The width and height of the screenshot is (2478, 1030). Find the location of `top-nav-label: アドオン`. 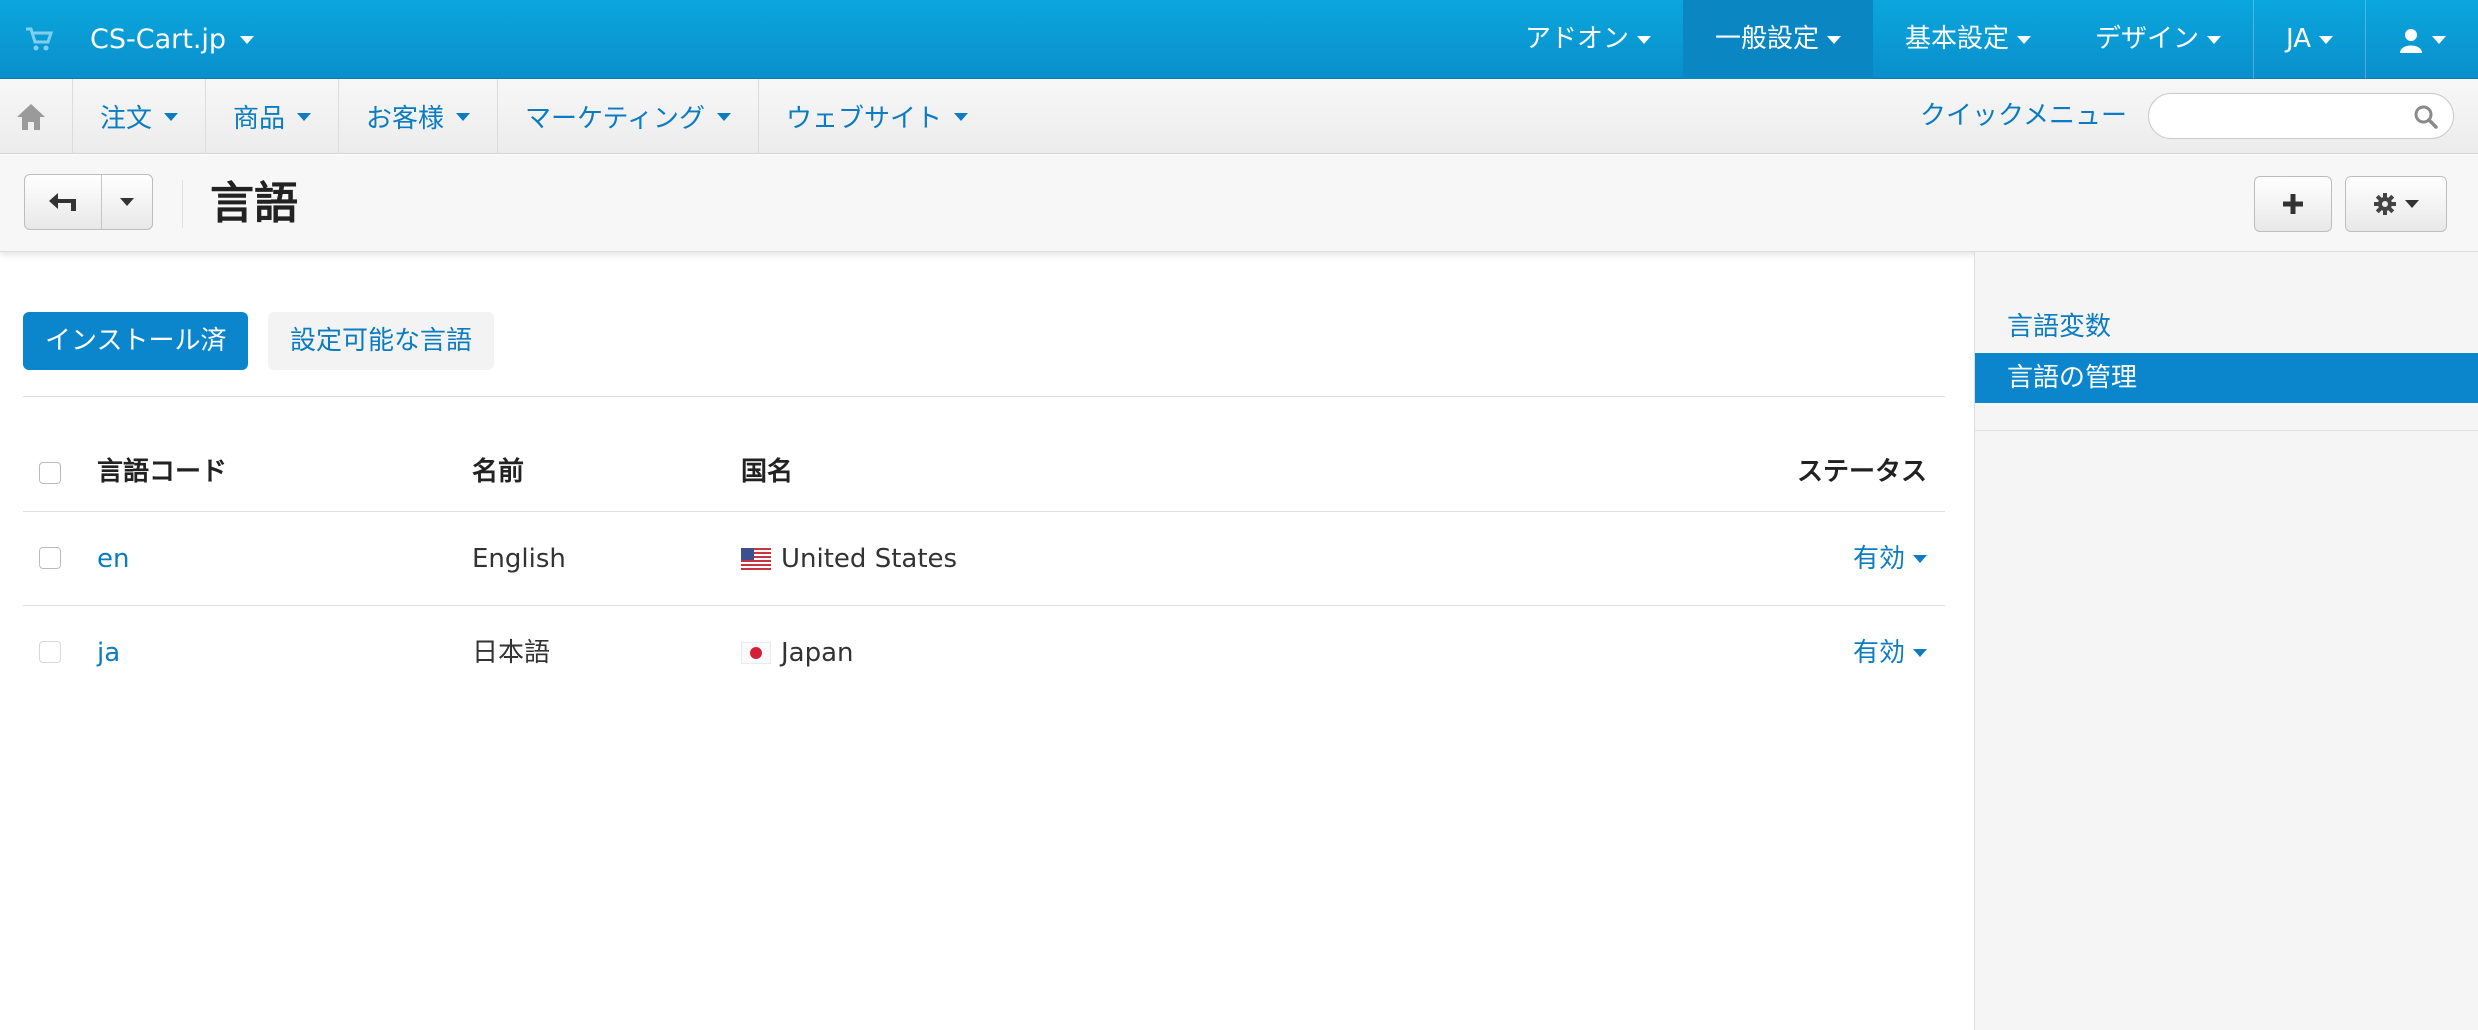

top-nav-label: アドオン is located at coordinates (1576, 39).